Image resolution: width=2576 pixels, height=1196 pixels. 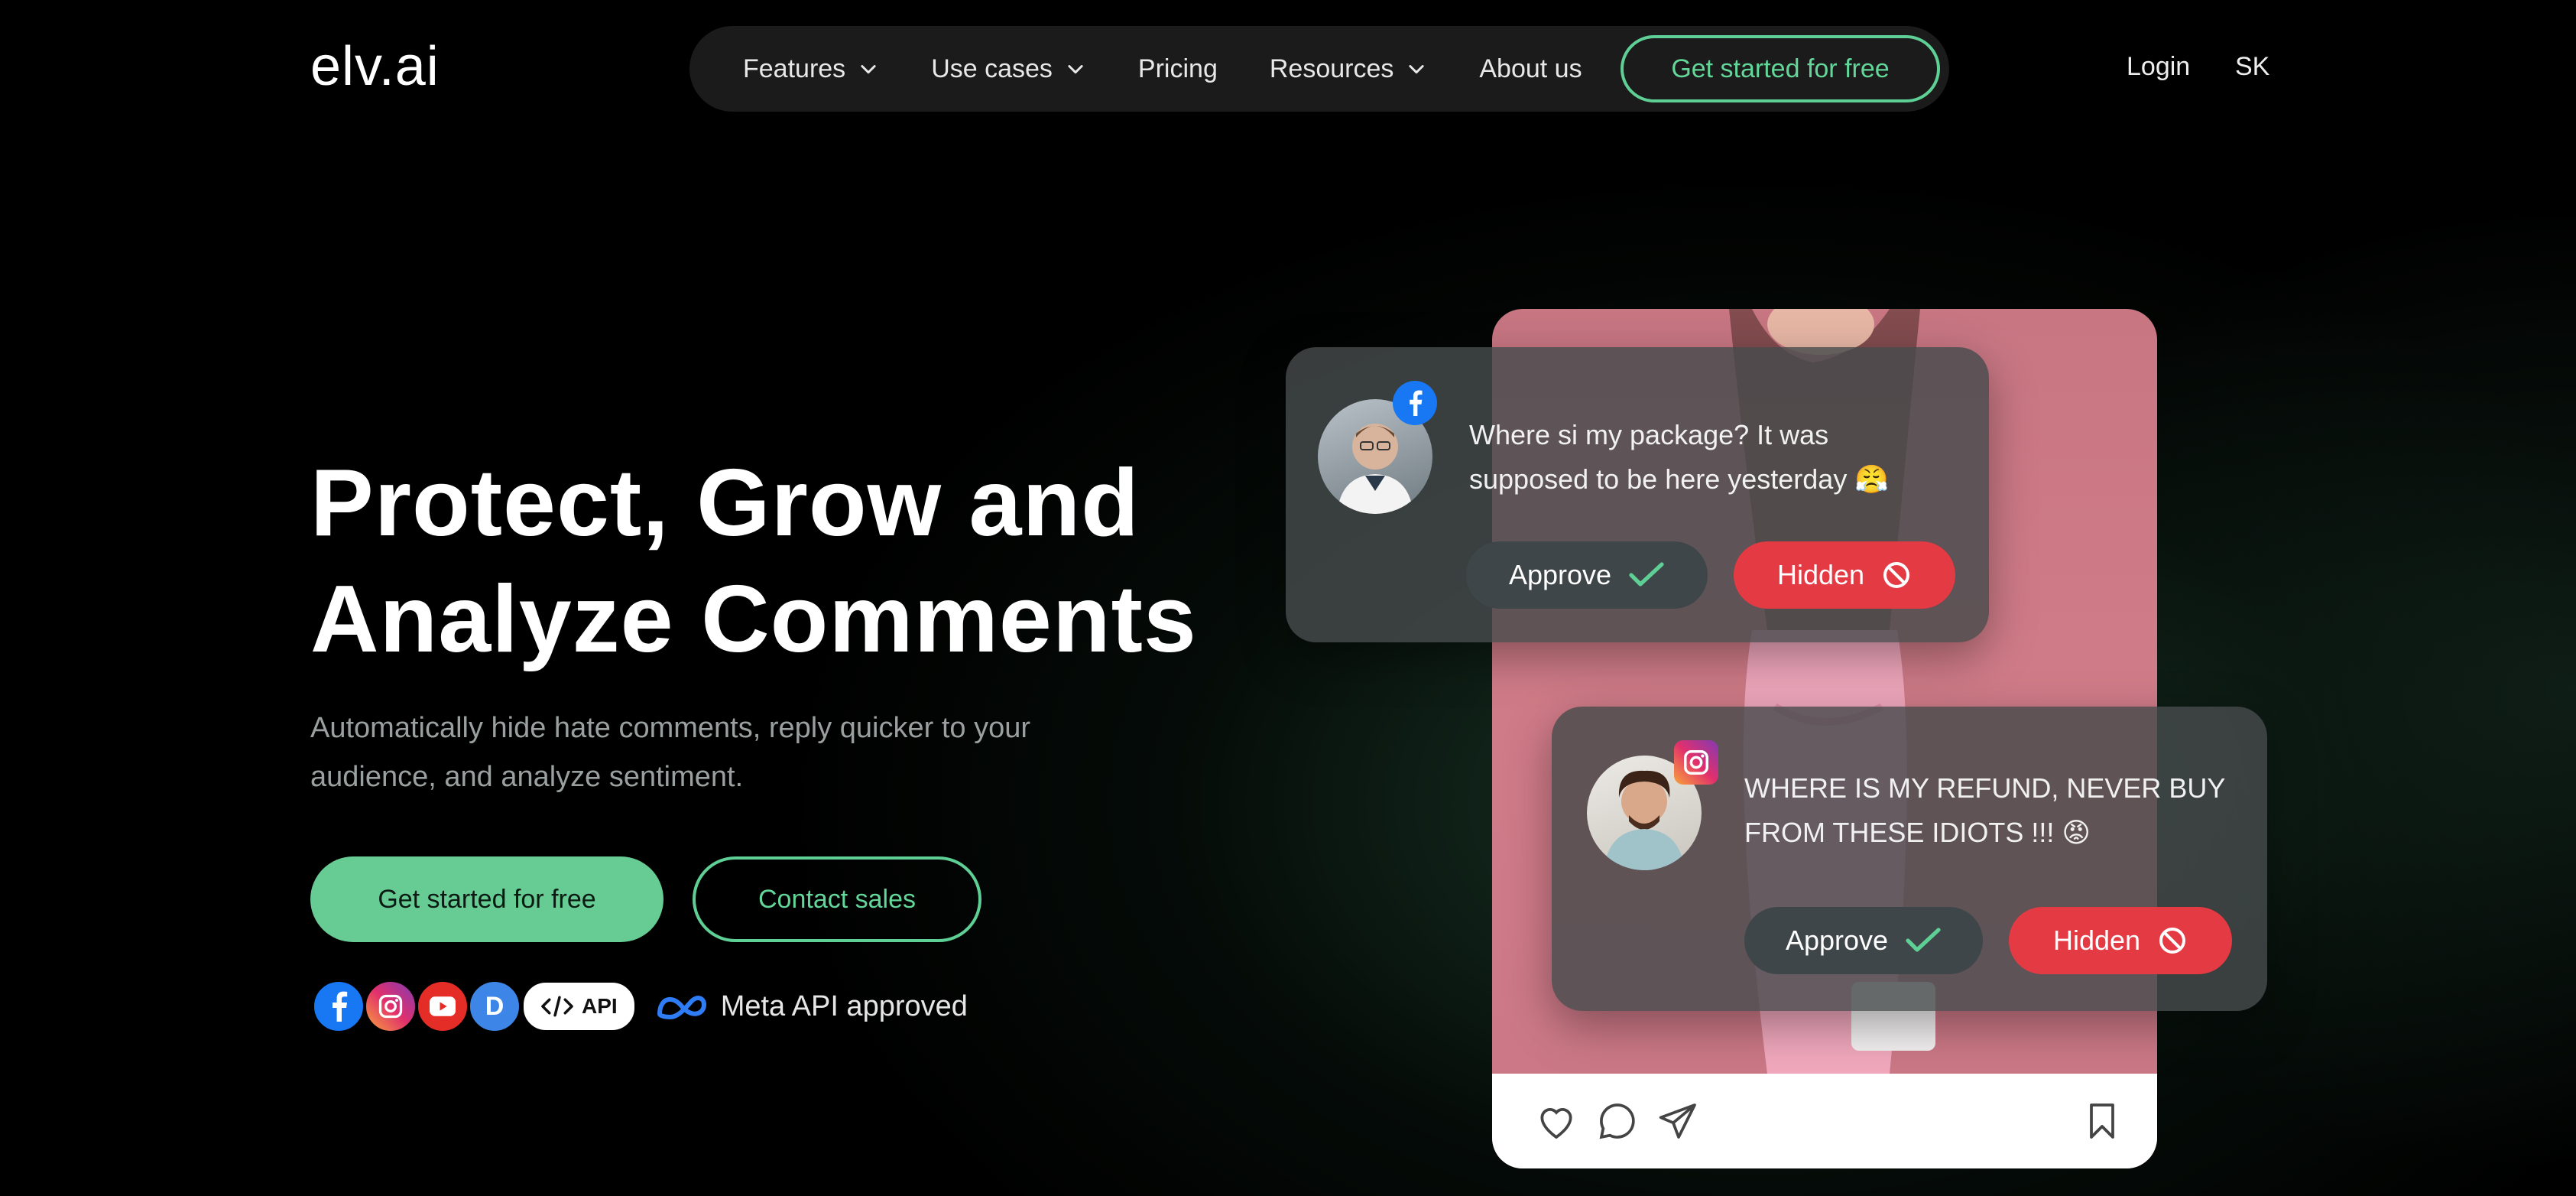 What do you see at coordinates (442, 1006) in the screenshot?
I see `youtube-icon` at bounding box center [442, 1006].